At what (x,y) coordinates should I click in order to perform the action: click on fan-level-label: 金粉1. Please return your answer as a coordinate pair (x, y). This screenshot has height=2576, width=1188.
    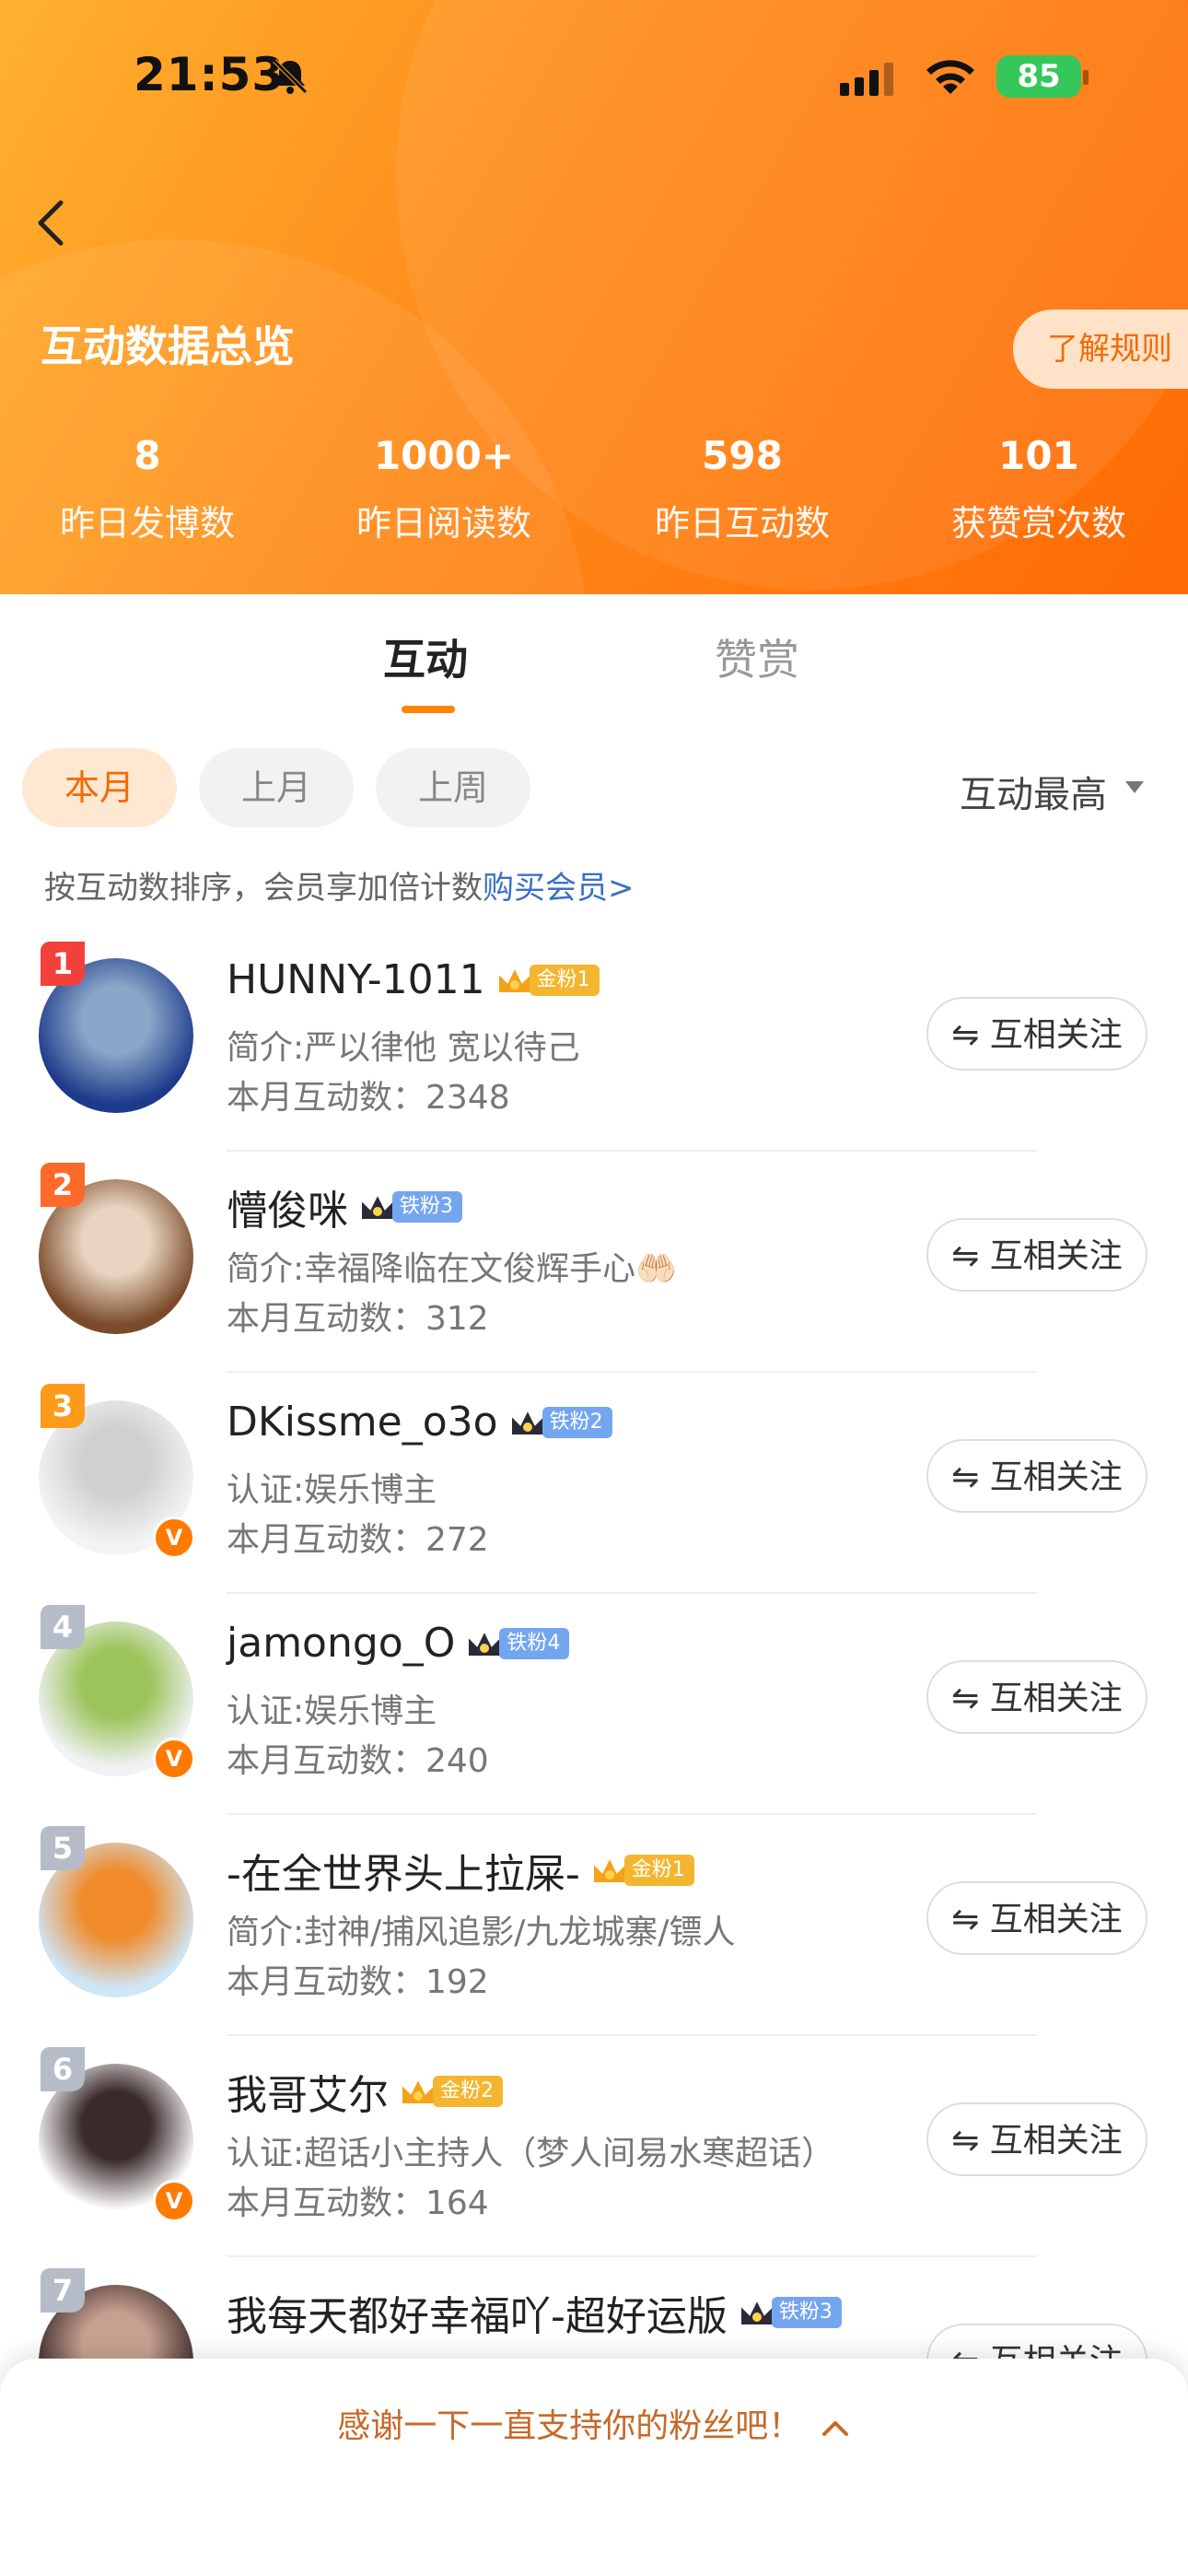
    Looking at the image, I should click on (658, 1871).